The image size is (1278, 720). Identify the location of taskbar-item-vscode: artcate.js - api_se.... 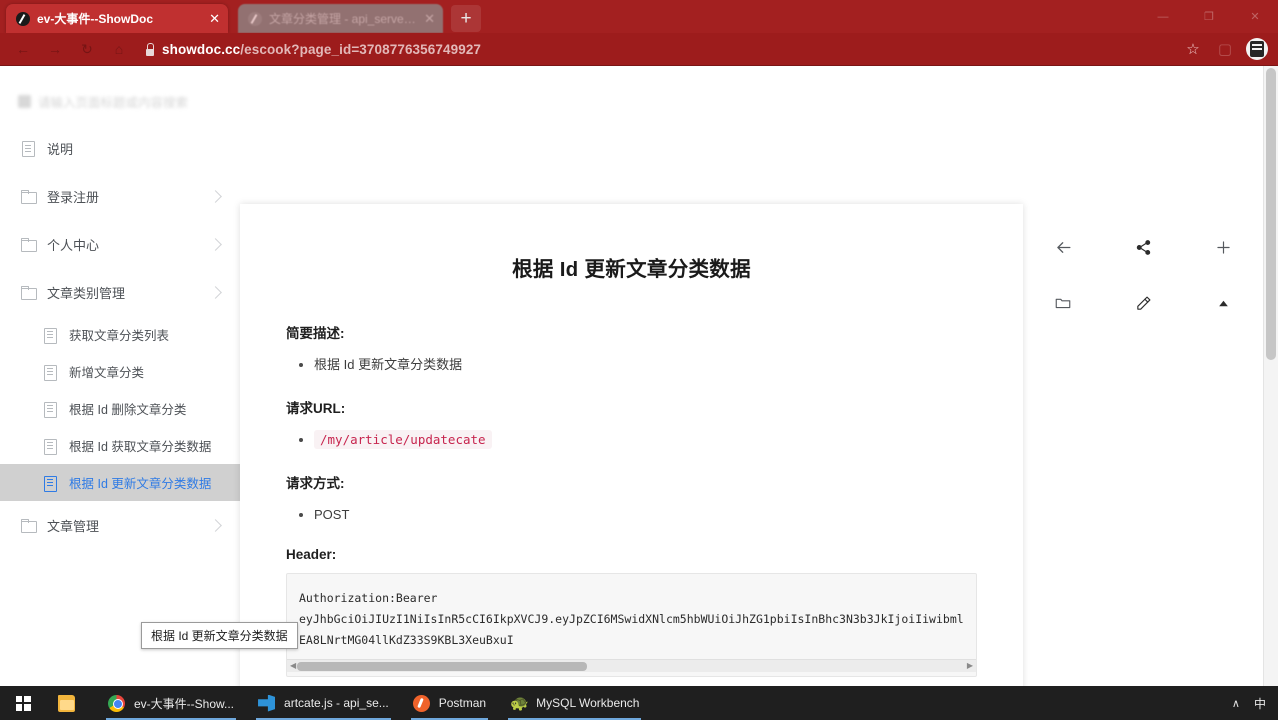
(323, 703).